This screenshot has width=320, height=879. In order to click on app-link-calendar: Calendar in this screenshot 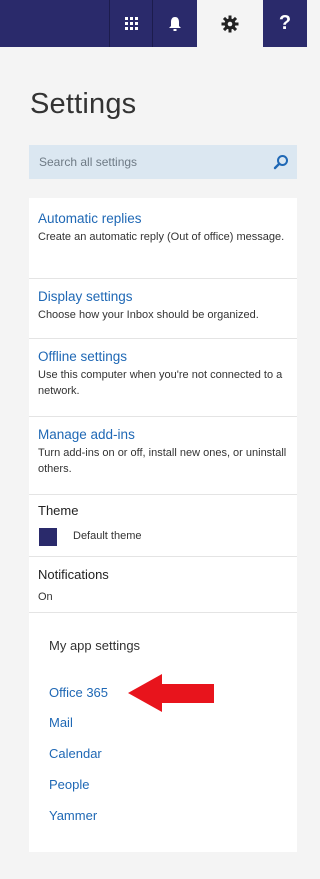, I will do `click(75, 753)`.